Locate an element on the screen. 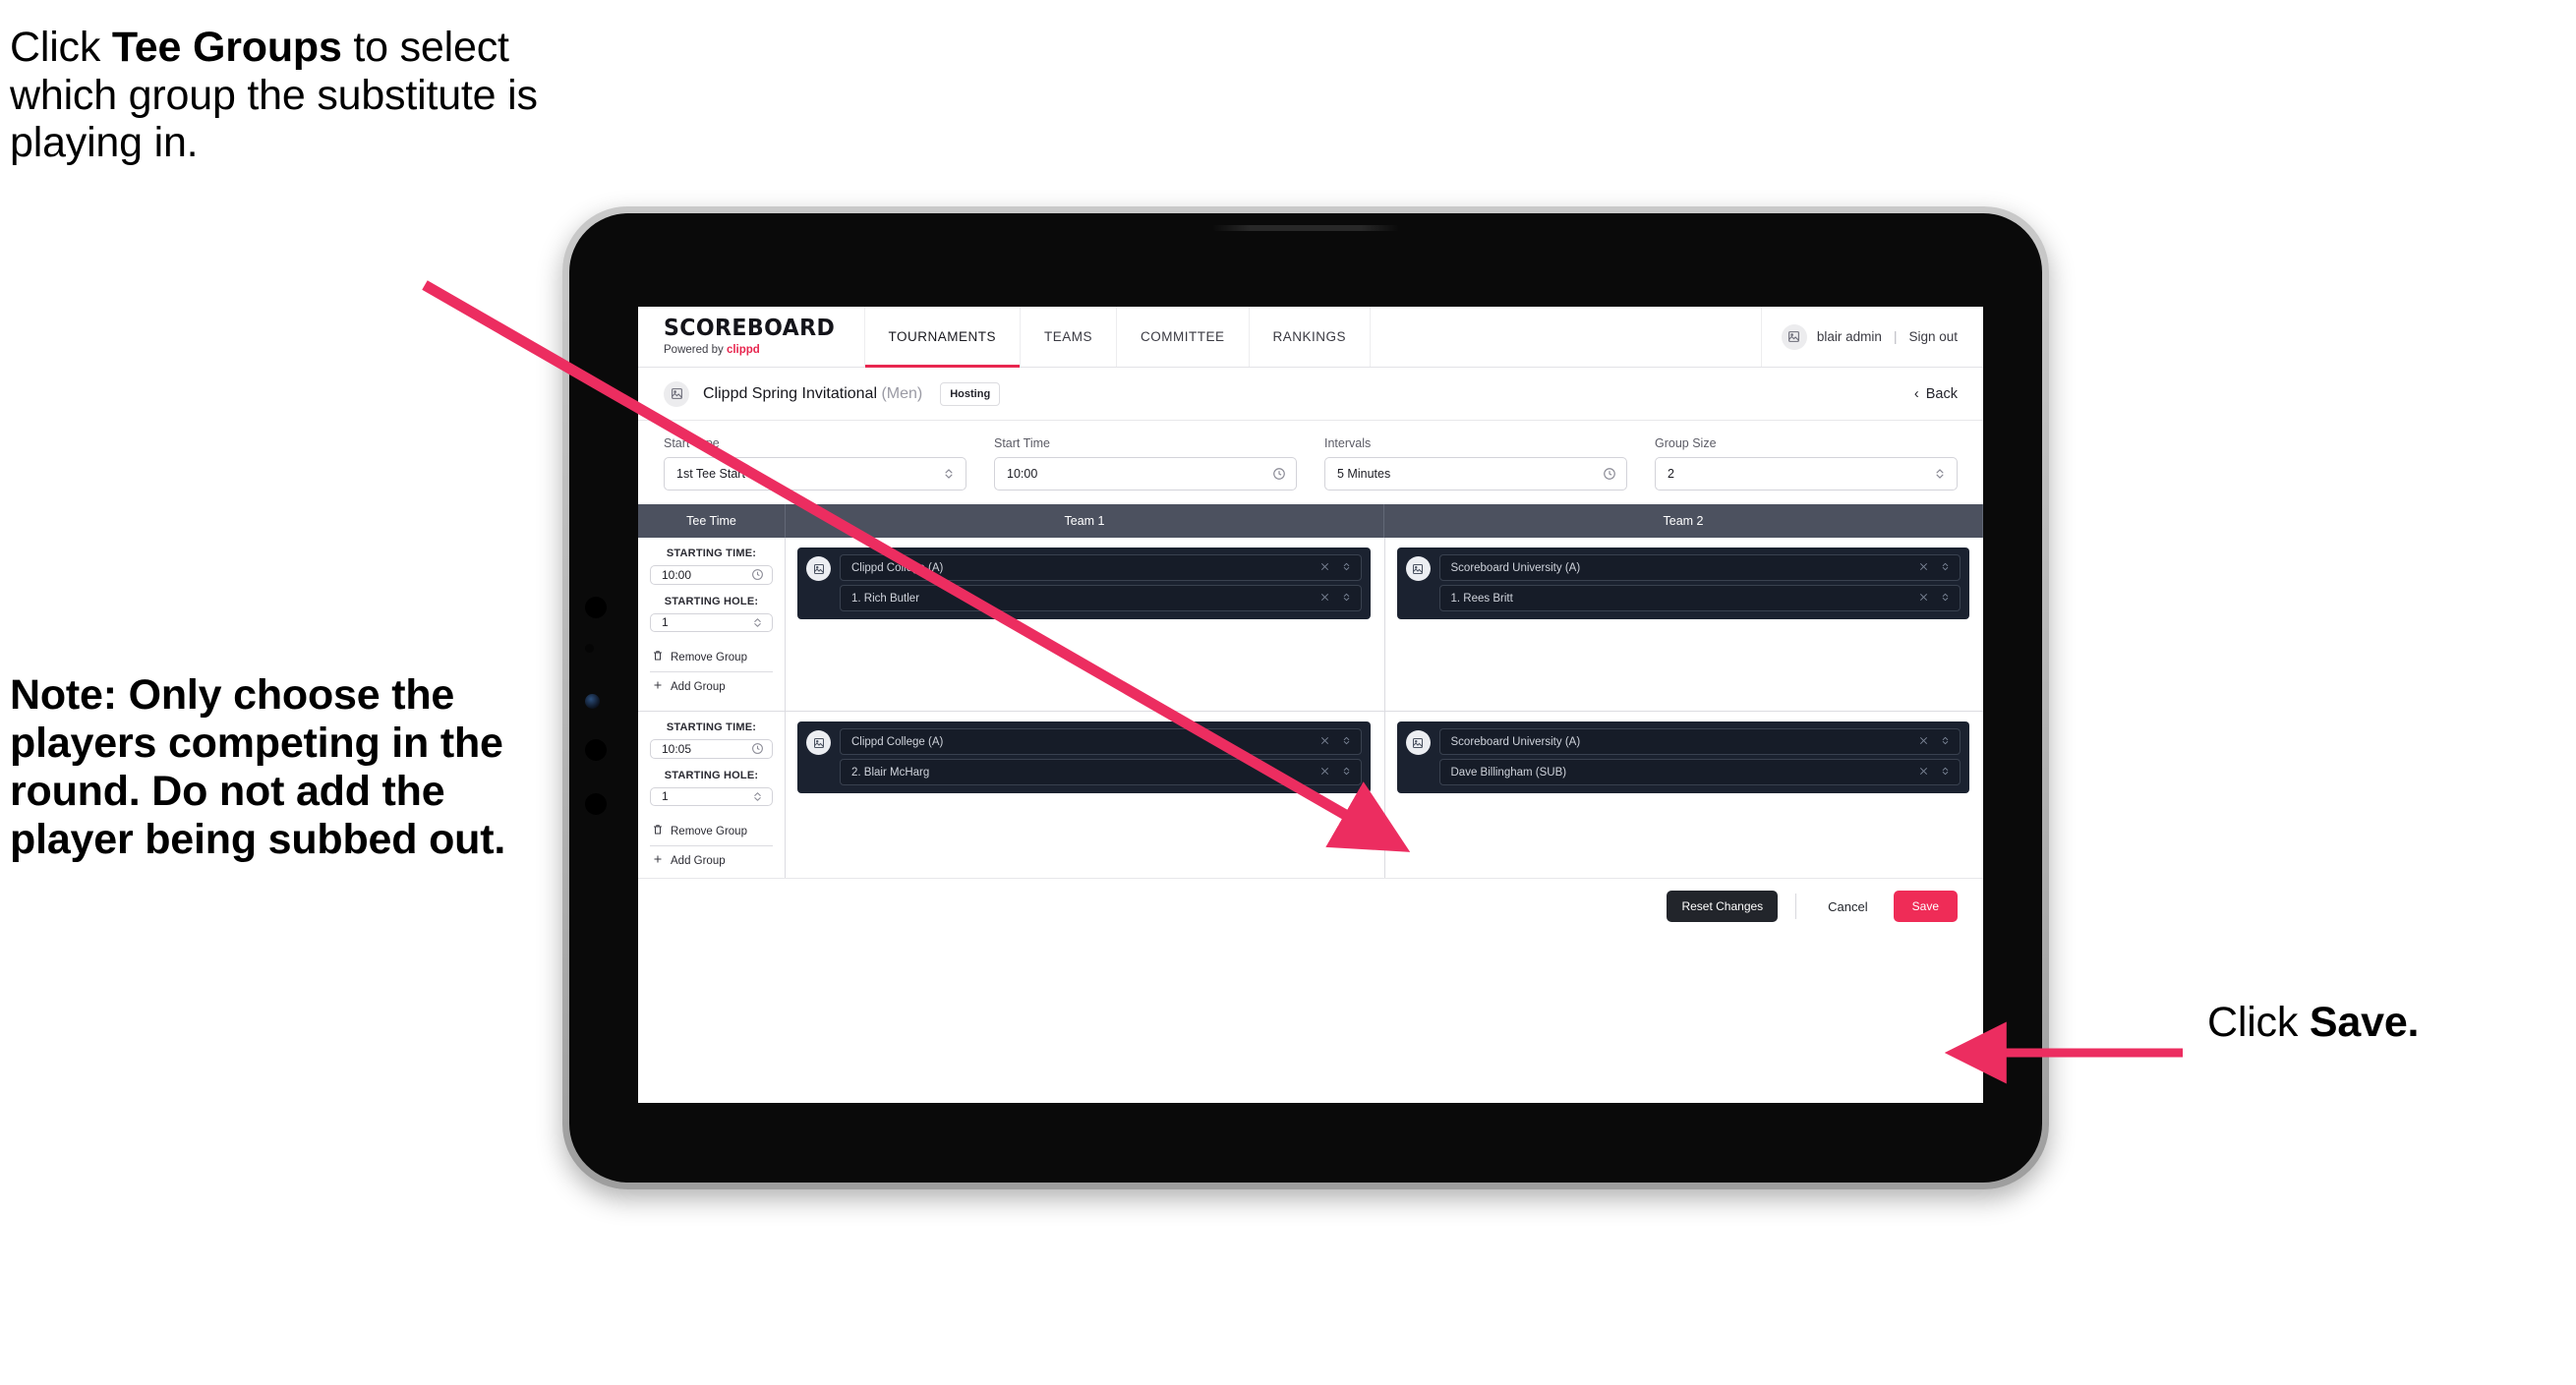  start-time-value: 10:00 is located at coordinates (1022, 474).